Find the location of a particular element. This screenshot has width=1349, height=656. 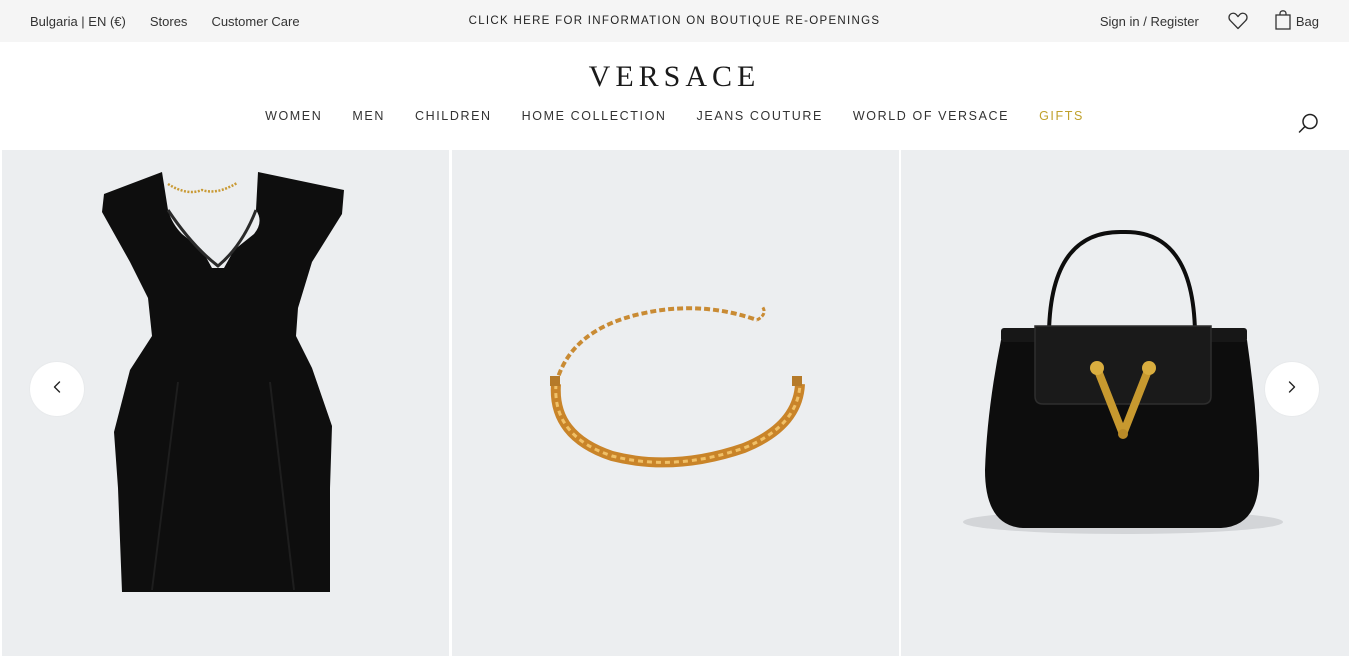

necklace-image is located at coordinates (677, 386).